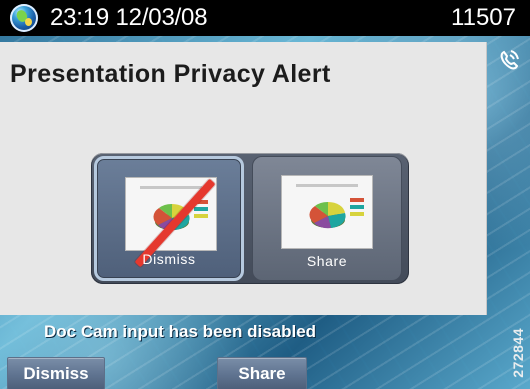 Image resolution: width=530 pixels, height=389 pixels. Describe the element at coordinates (24, 18) in the screenshot. I see `globe-icon` at that location.